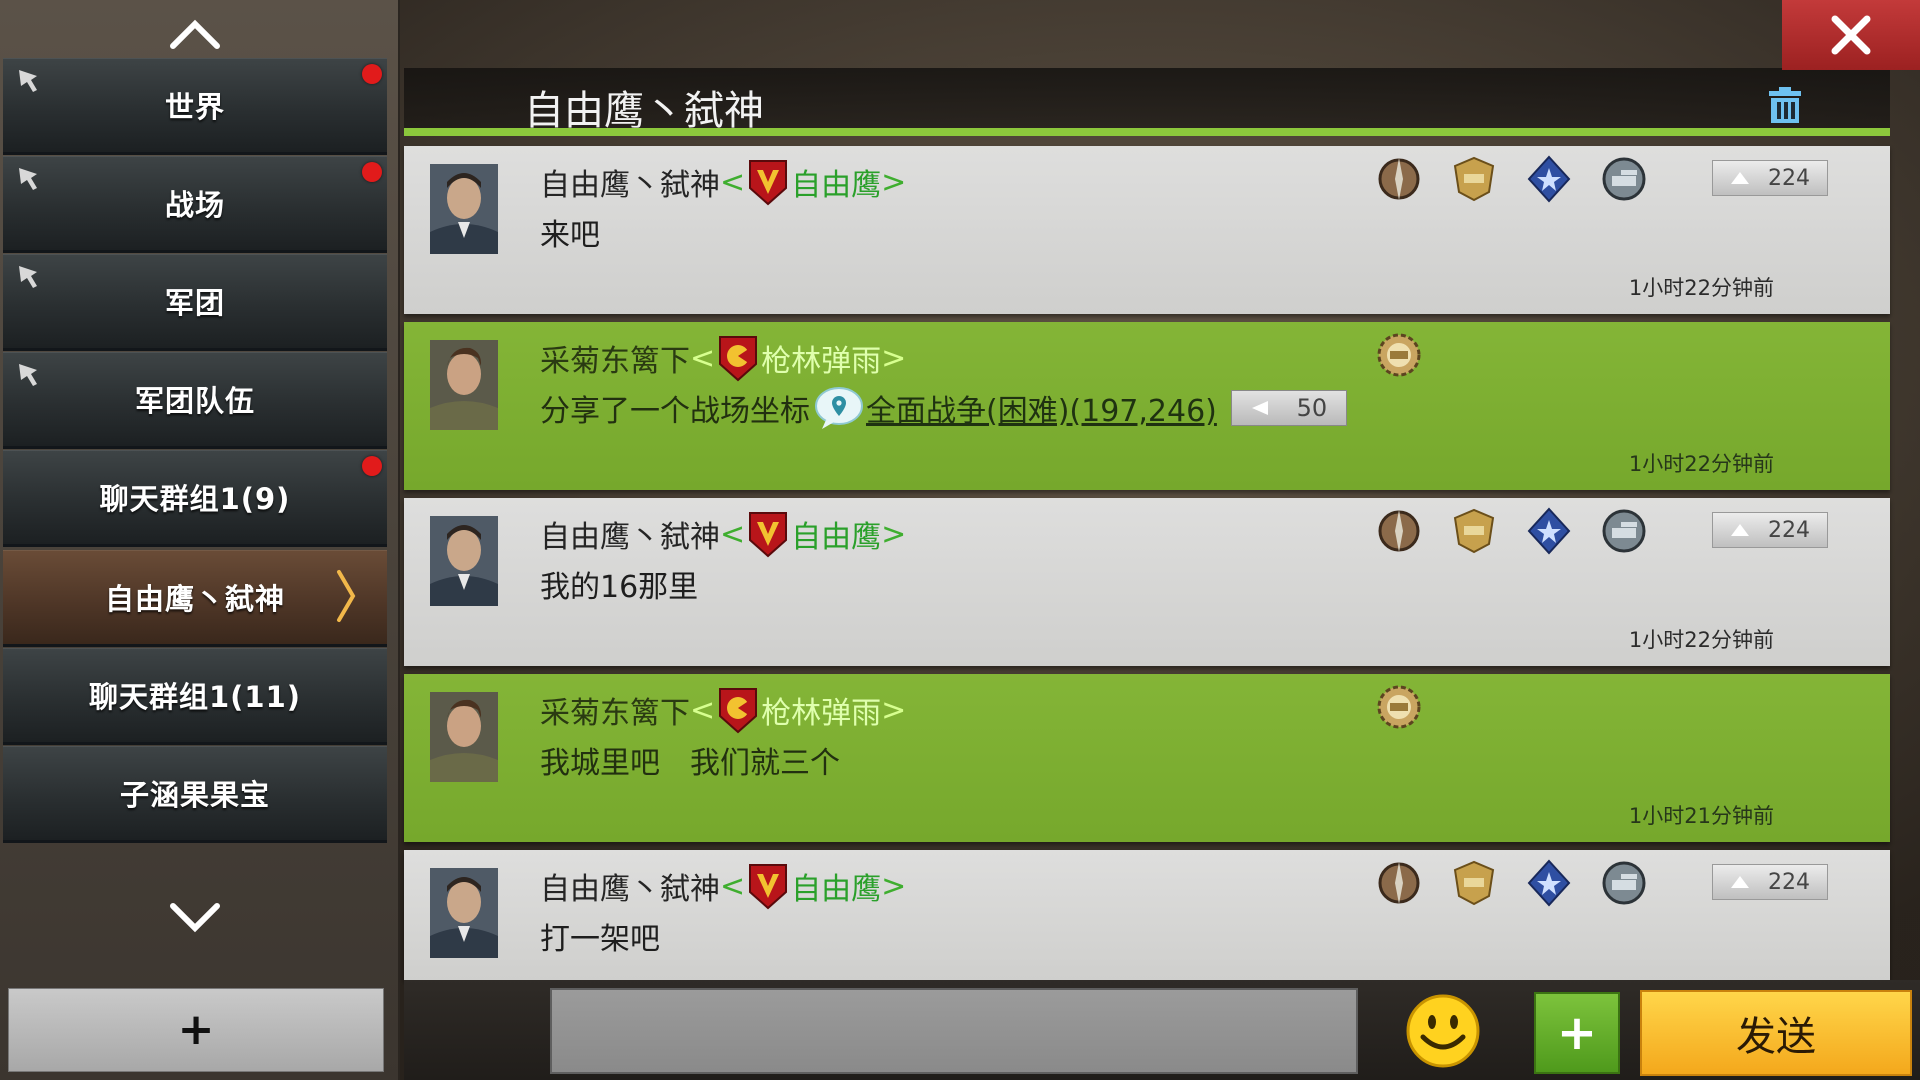  What do you see at coordinates (372, 74) in the screenshot?
I see `unread-dot` at bounding box center [372, 74].